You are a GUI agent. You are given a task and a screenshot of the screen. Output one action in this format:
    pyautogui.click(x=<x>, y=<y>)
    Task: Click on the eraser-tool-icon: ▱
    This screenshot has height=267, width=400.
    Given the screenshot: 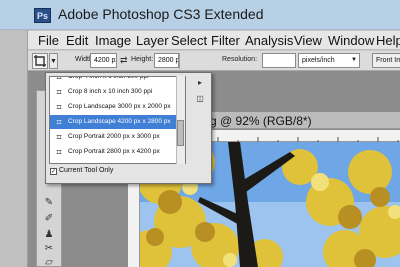 What is the action you would take?
    pyautogui.click(x=49, y=261)
    